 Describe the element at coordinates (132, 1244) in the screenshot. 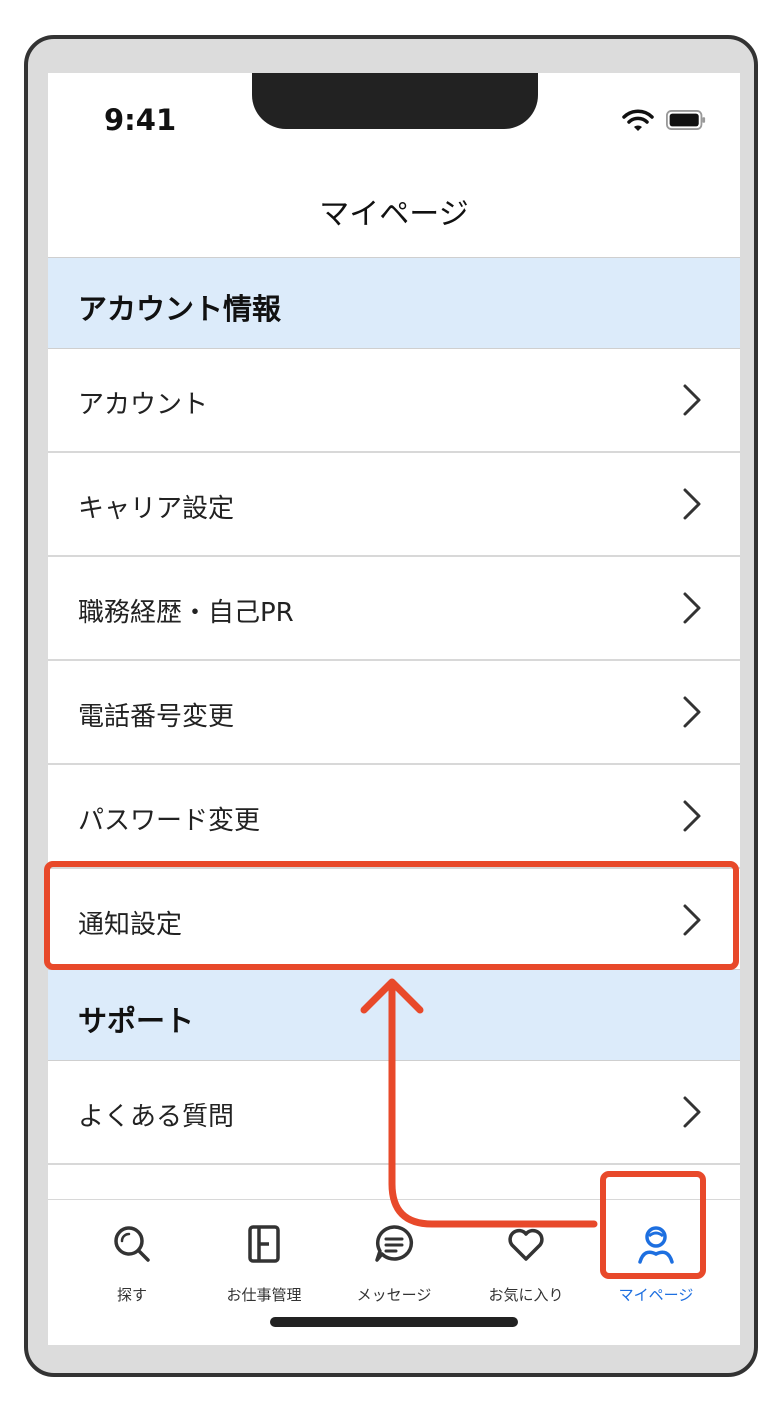

I see `search-icon` at that location.